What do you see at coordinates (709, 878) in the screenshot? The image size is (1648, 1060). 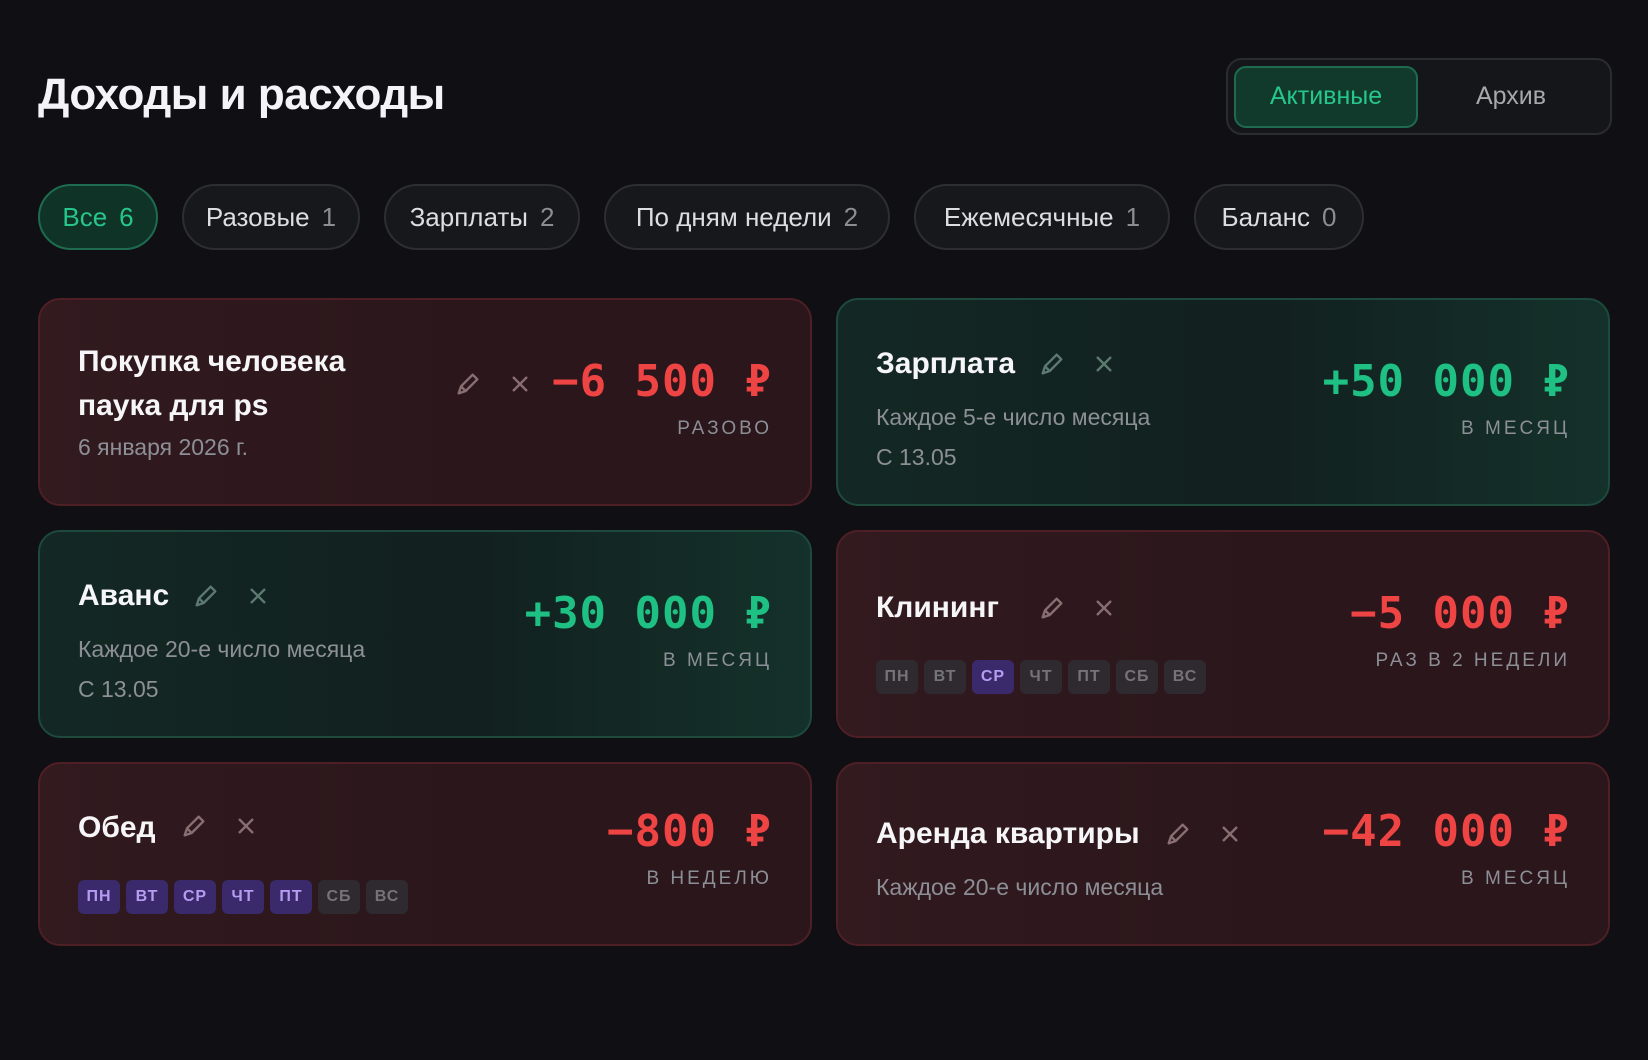 I see `card-frequency: В НЕДЕЛЮ` at bounding box center [709, 878].